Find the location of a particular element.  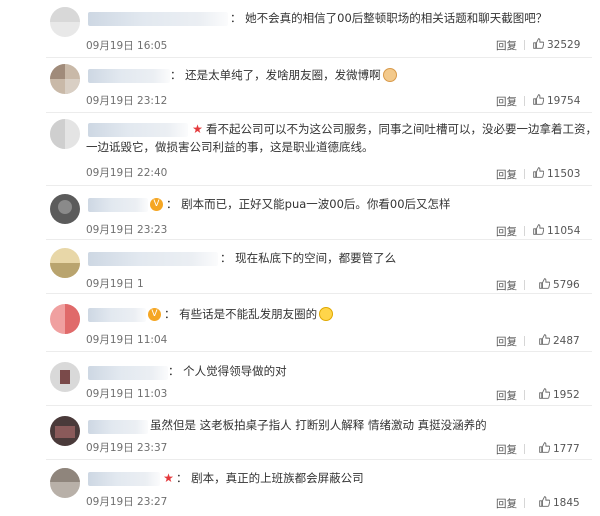

like-count: 11503 is located at coordinates (564, 174).